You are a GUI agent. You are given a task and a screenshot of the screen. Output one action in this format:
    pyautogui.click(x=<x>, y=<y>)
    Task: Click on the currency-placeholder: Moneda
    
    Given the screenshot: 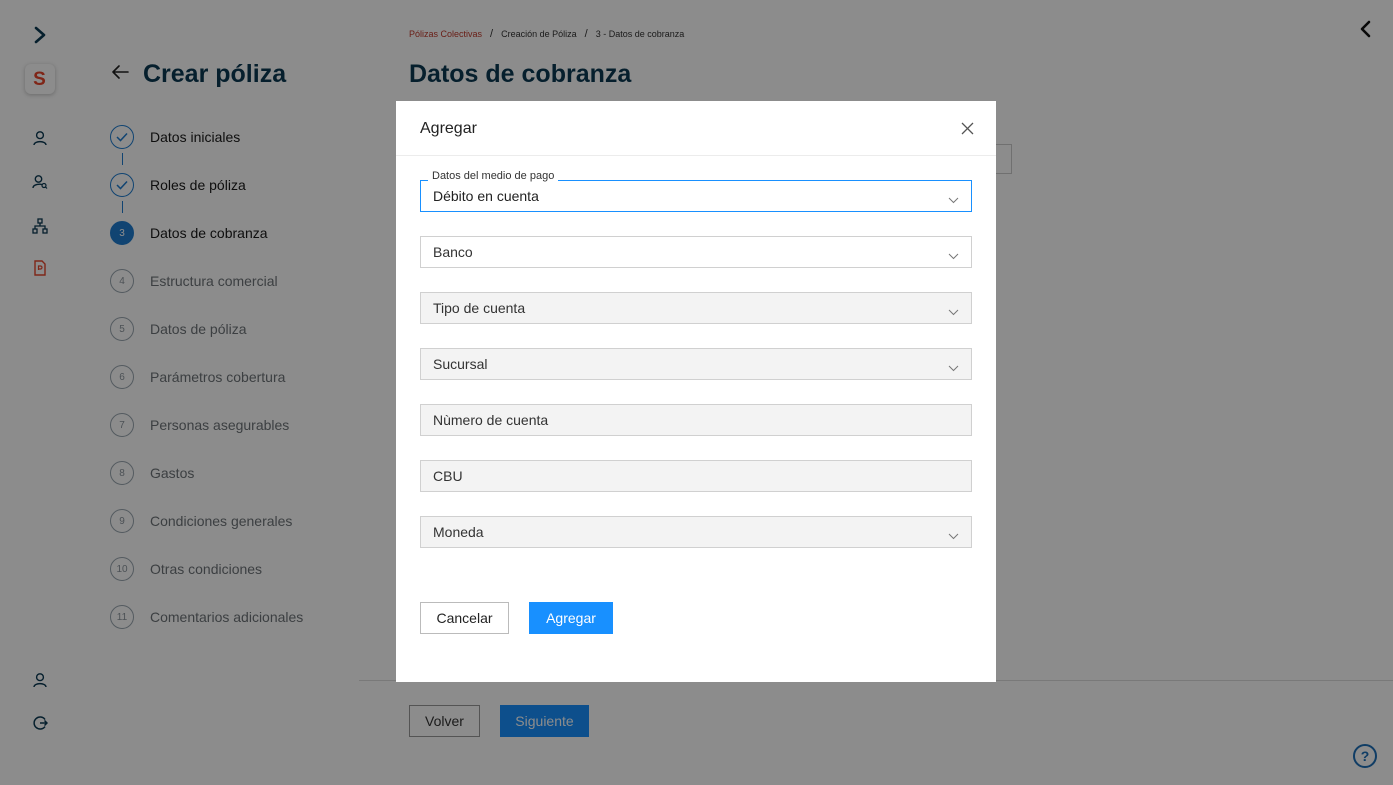 What is the action you would take?
    pyautogui.click(x=458, y=532)
    